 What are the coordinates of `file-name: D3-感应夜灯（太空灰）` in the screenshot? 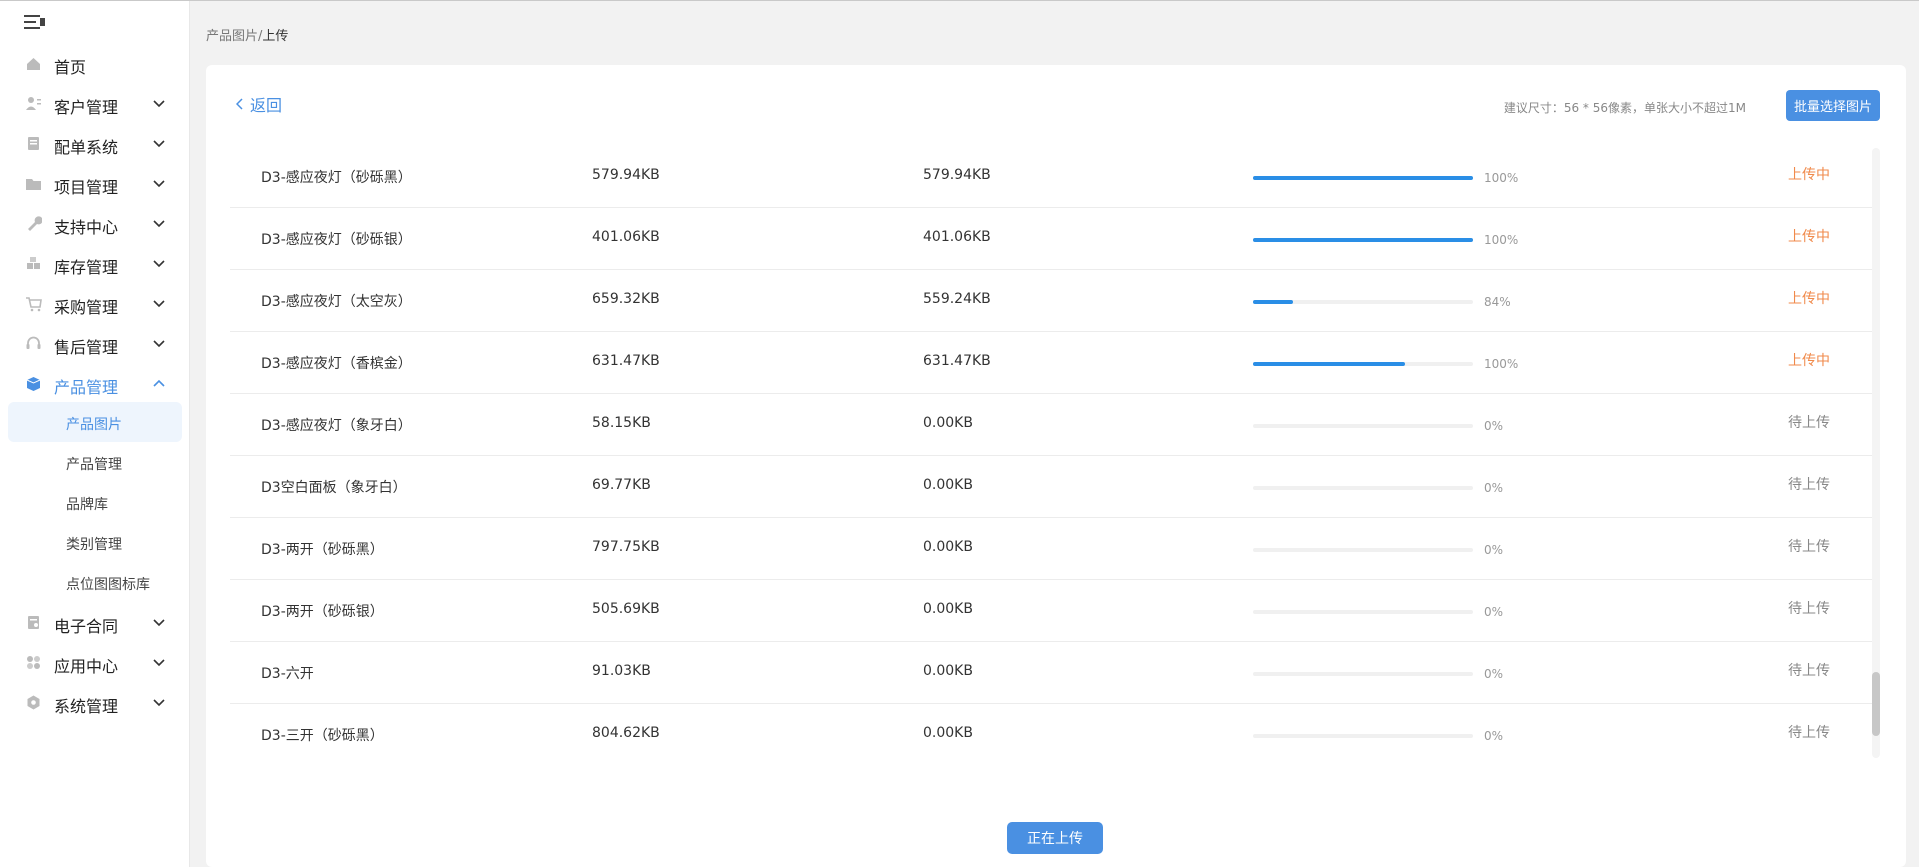 It's located at (336, 302).